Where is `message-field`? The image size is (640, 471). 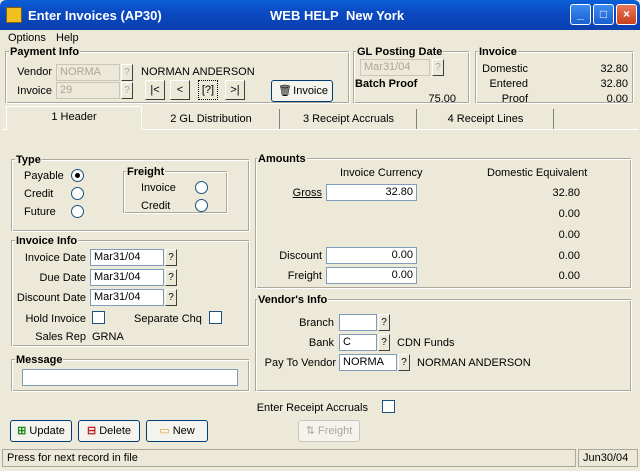
message-field is located at coordinates (130, 377).